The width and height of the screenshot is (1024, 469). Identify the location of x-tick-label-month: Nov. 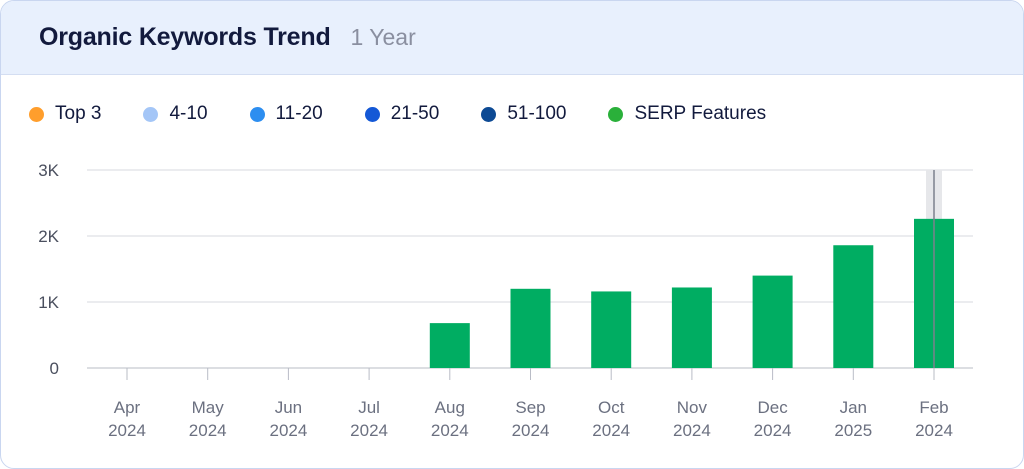
(692, 407).